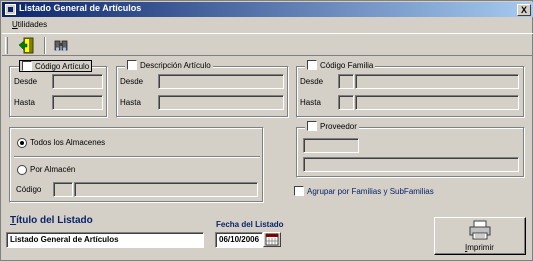 The width and height of the screenshot is (533, 261). I want to click on codigo-articulo-group: Código Artículo Desde Hasta, so click(58, 89).